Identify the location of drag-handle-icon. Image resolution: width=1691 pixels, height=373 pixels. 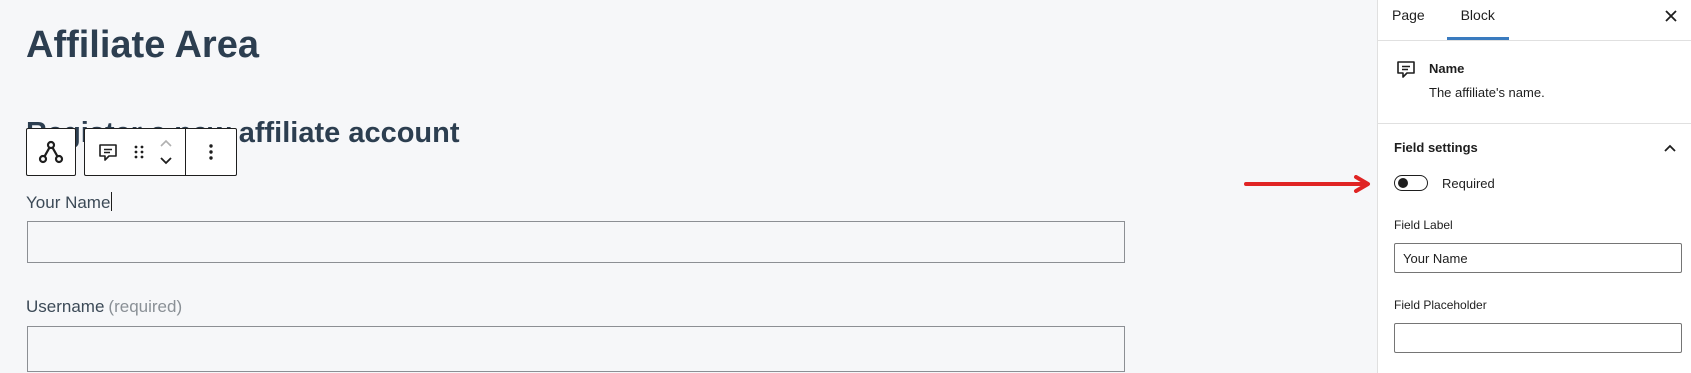
(139, 152).